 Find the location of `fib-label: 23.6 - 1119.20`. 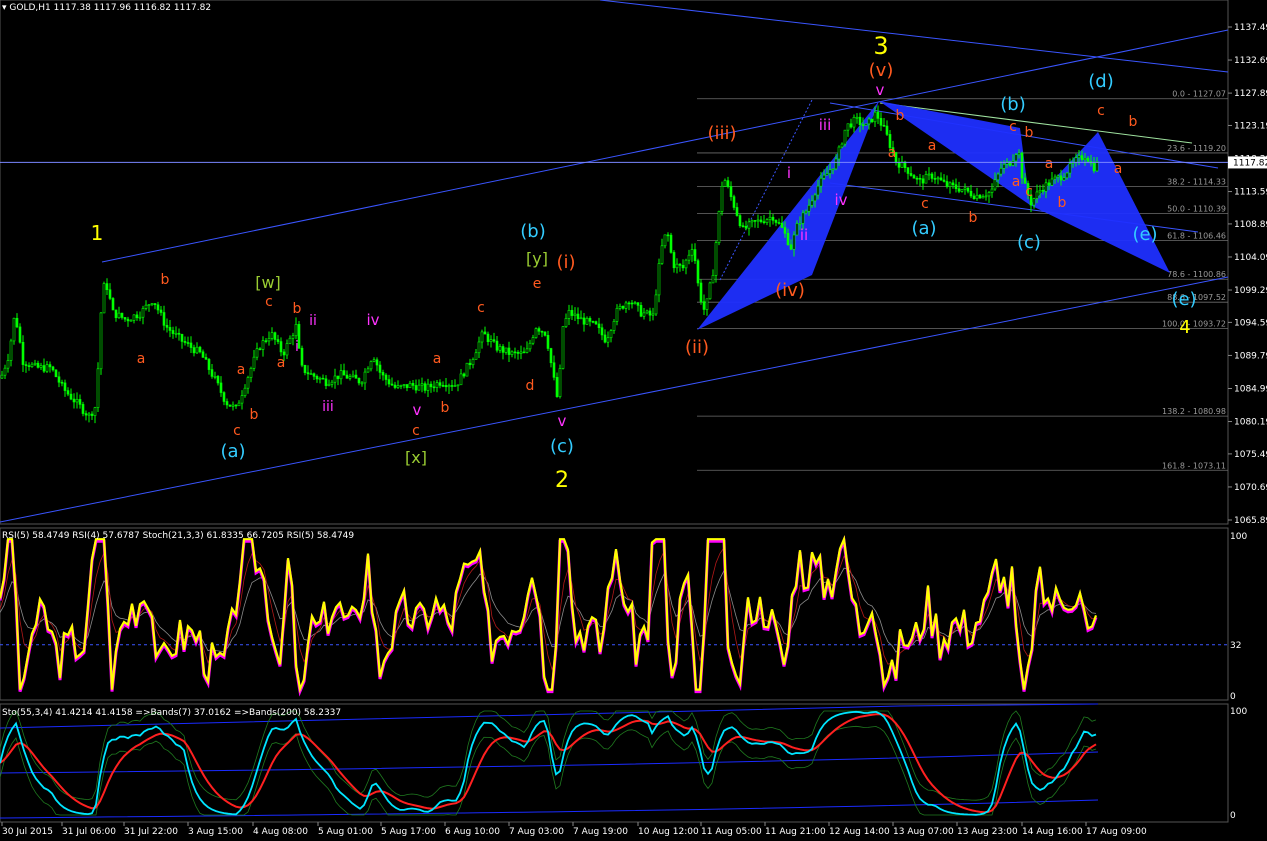

fib-label: 23.6 - 1119.20 is located at coordinates (1196, 148).